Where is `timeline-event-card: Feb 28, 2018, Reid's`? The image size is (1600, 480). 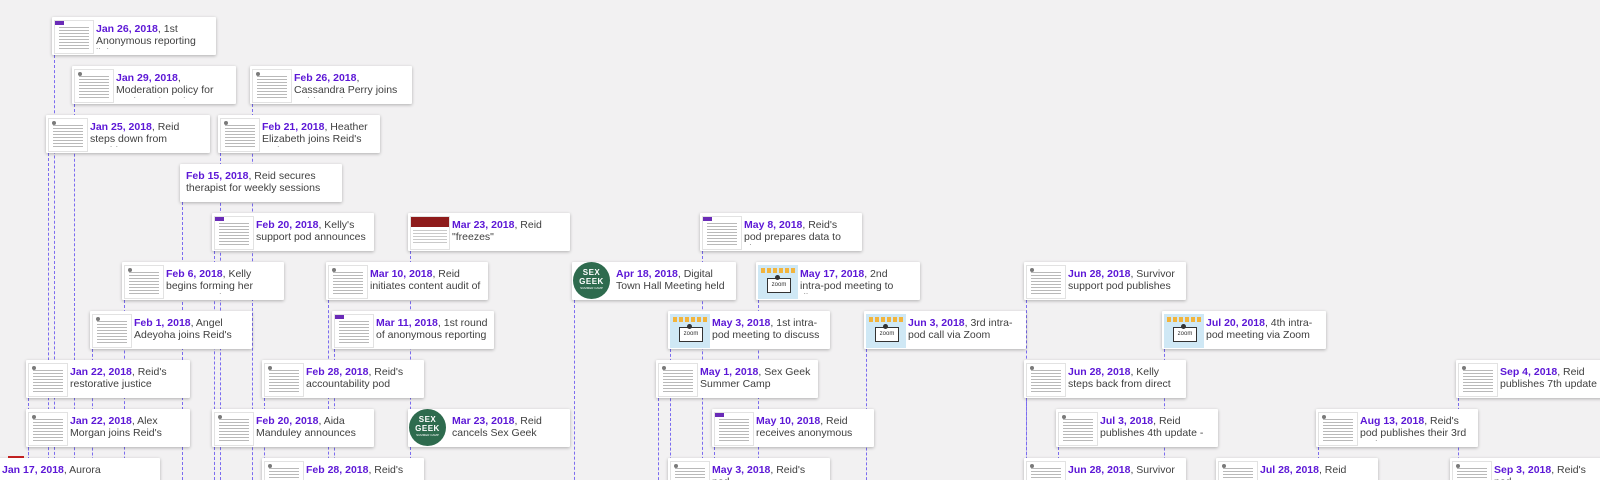 timeline-event-card: Feb 28, 2018, Reid's is located at coordinates (343, 469).